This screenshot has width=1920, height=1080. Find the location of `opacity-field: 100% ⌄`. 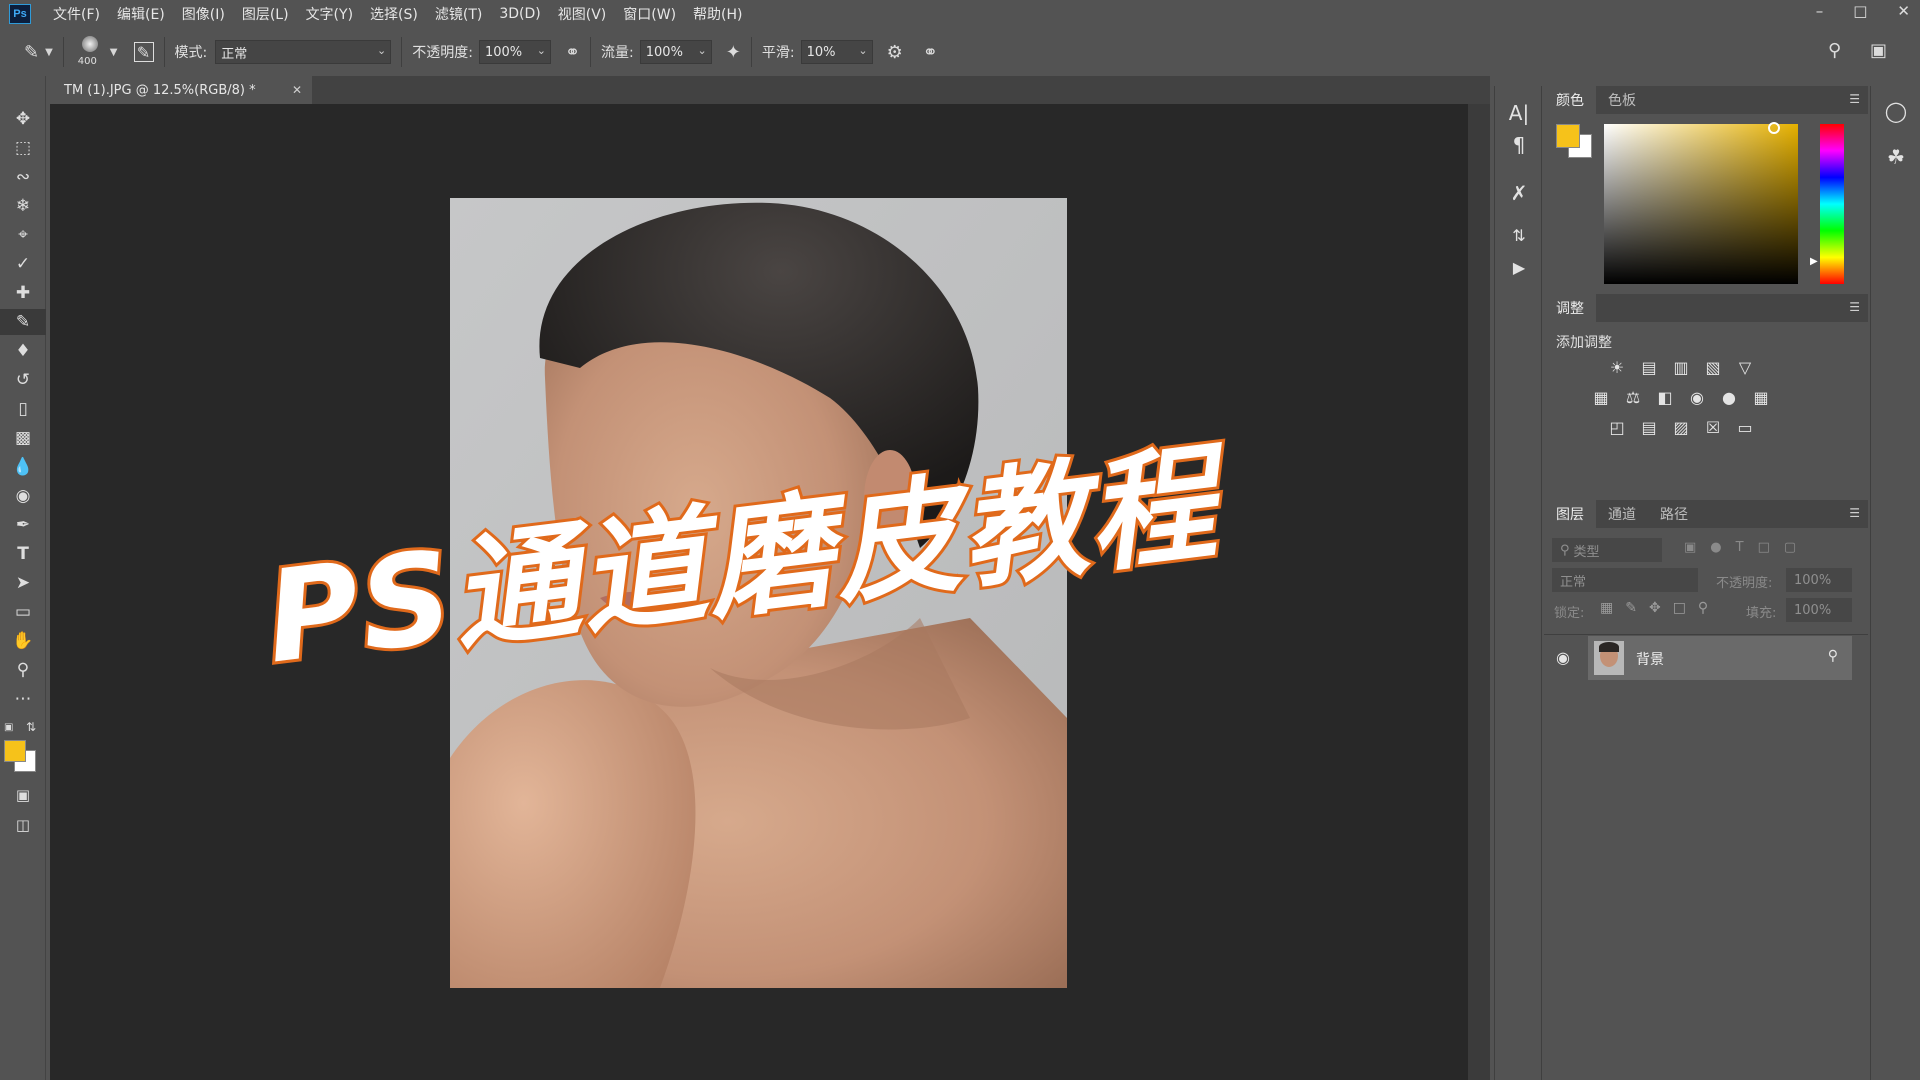

opacity-field: 100% ⌄ is located at coordinates (514, 52).